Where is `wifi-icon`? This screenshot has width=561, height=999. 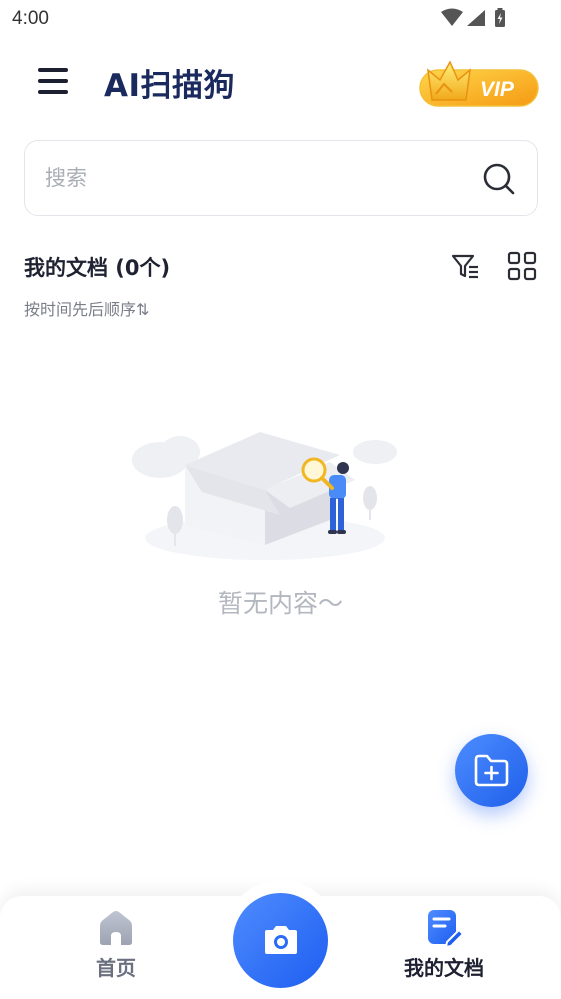
wifi-icon is located at coordinates (452, 17).